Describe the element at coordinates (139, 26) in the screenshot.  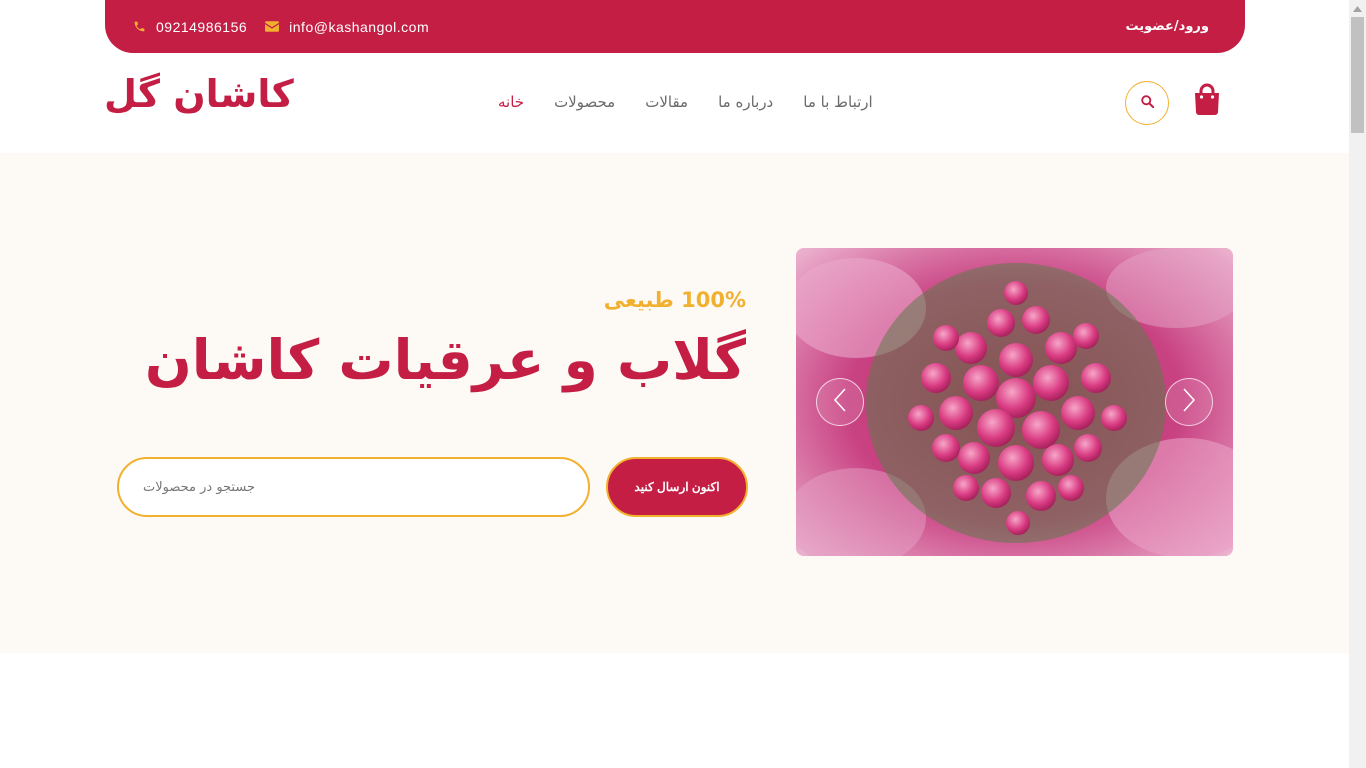
I see `phone-icon` at that location.